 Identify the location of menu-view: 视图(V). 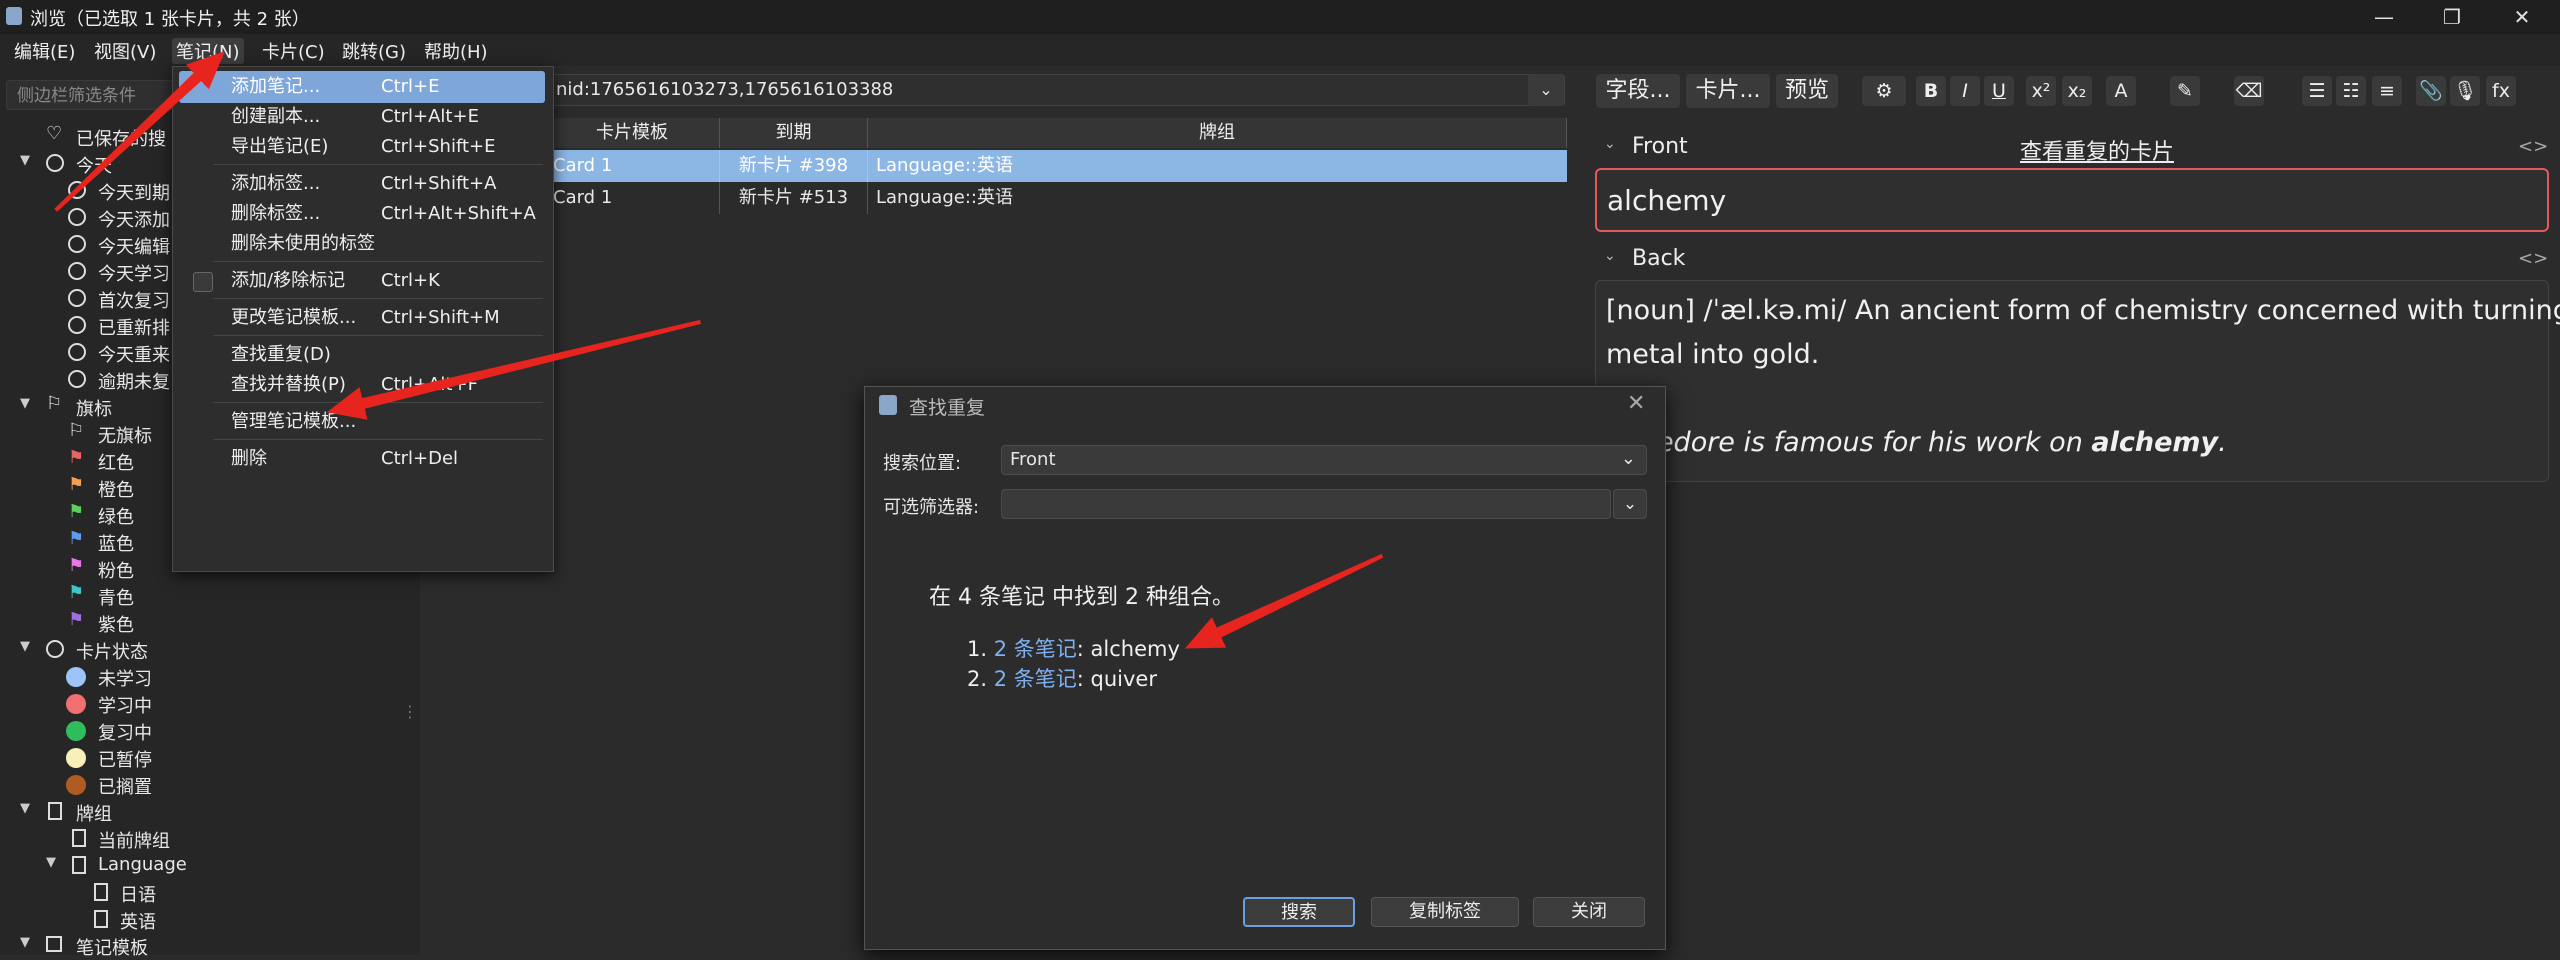
(125, 51).